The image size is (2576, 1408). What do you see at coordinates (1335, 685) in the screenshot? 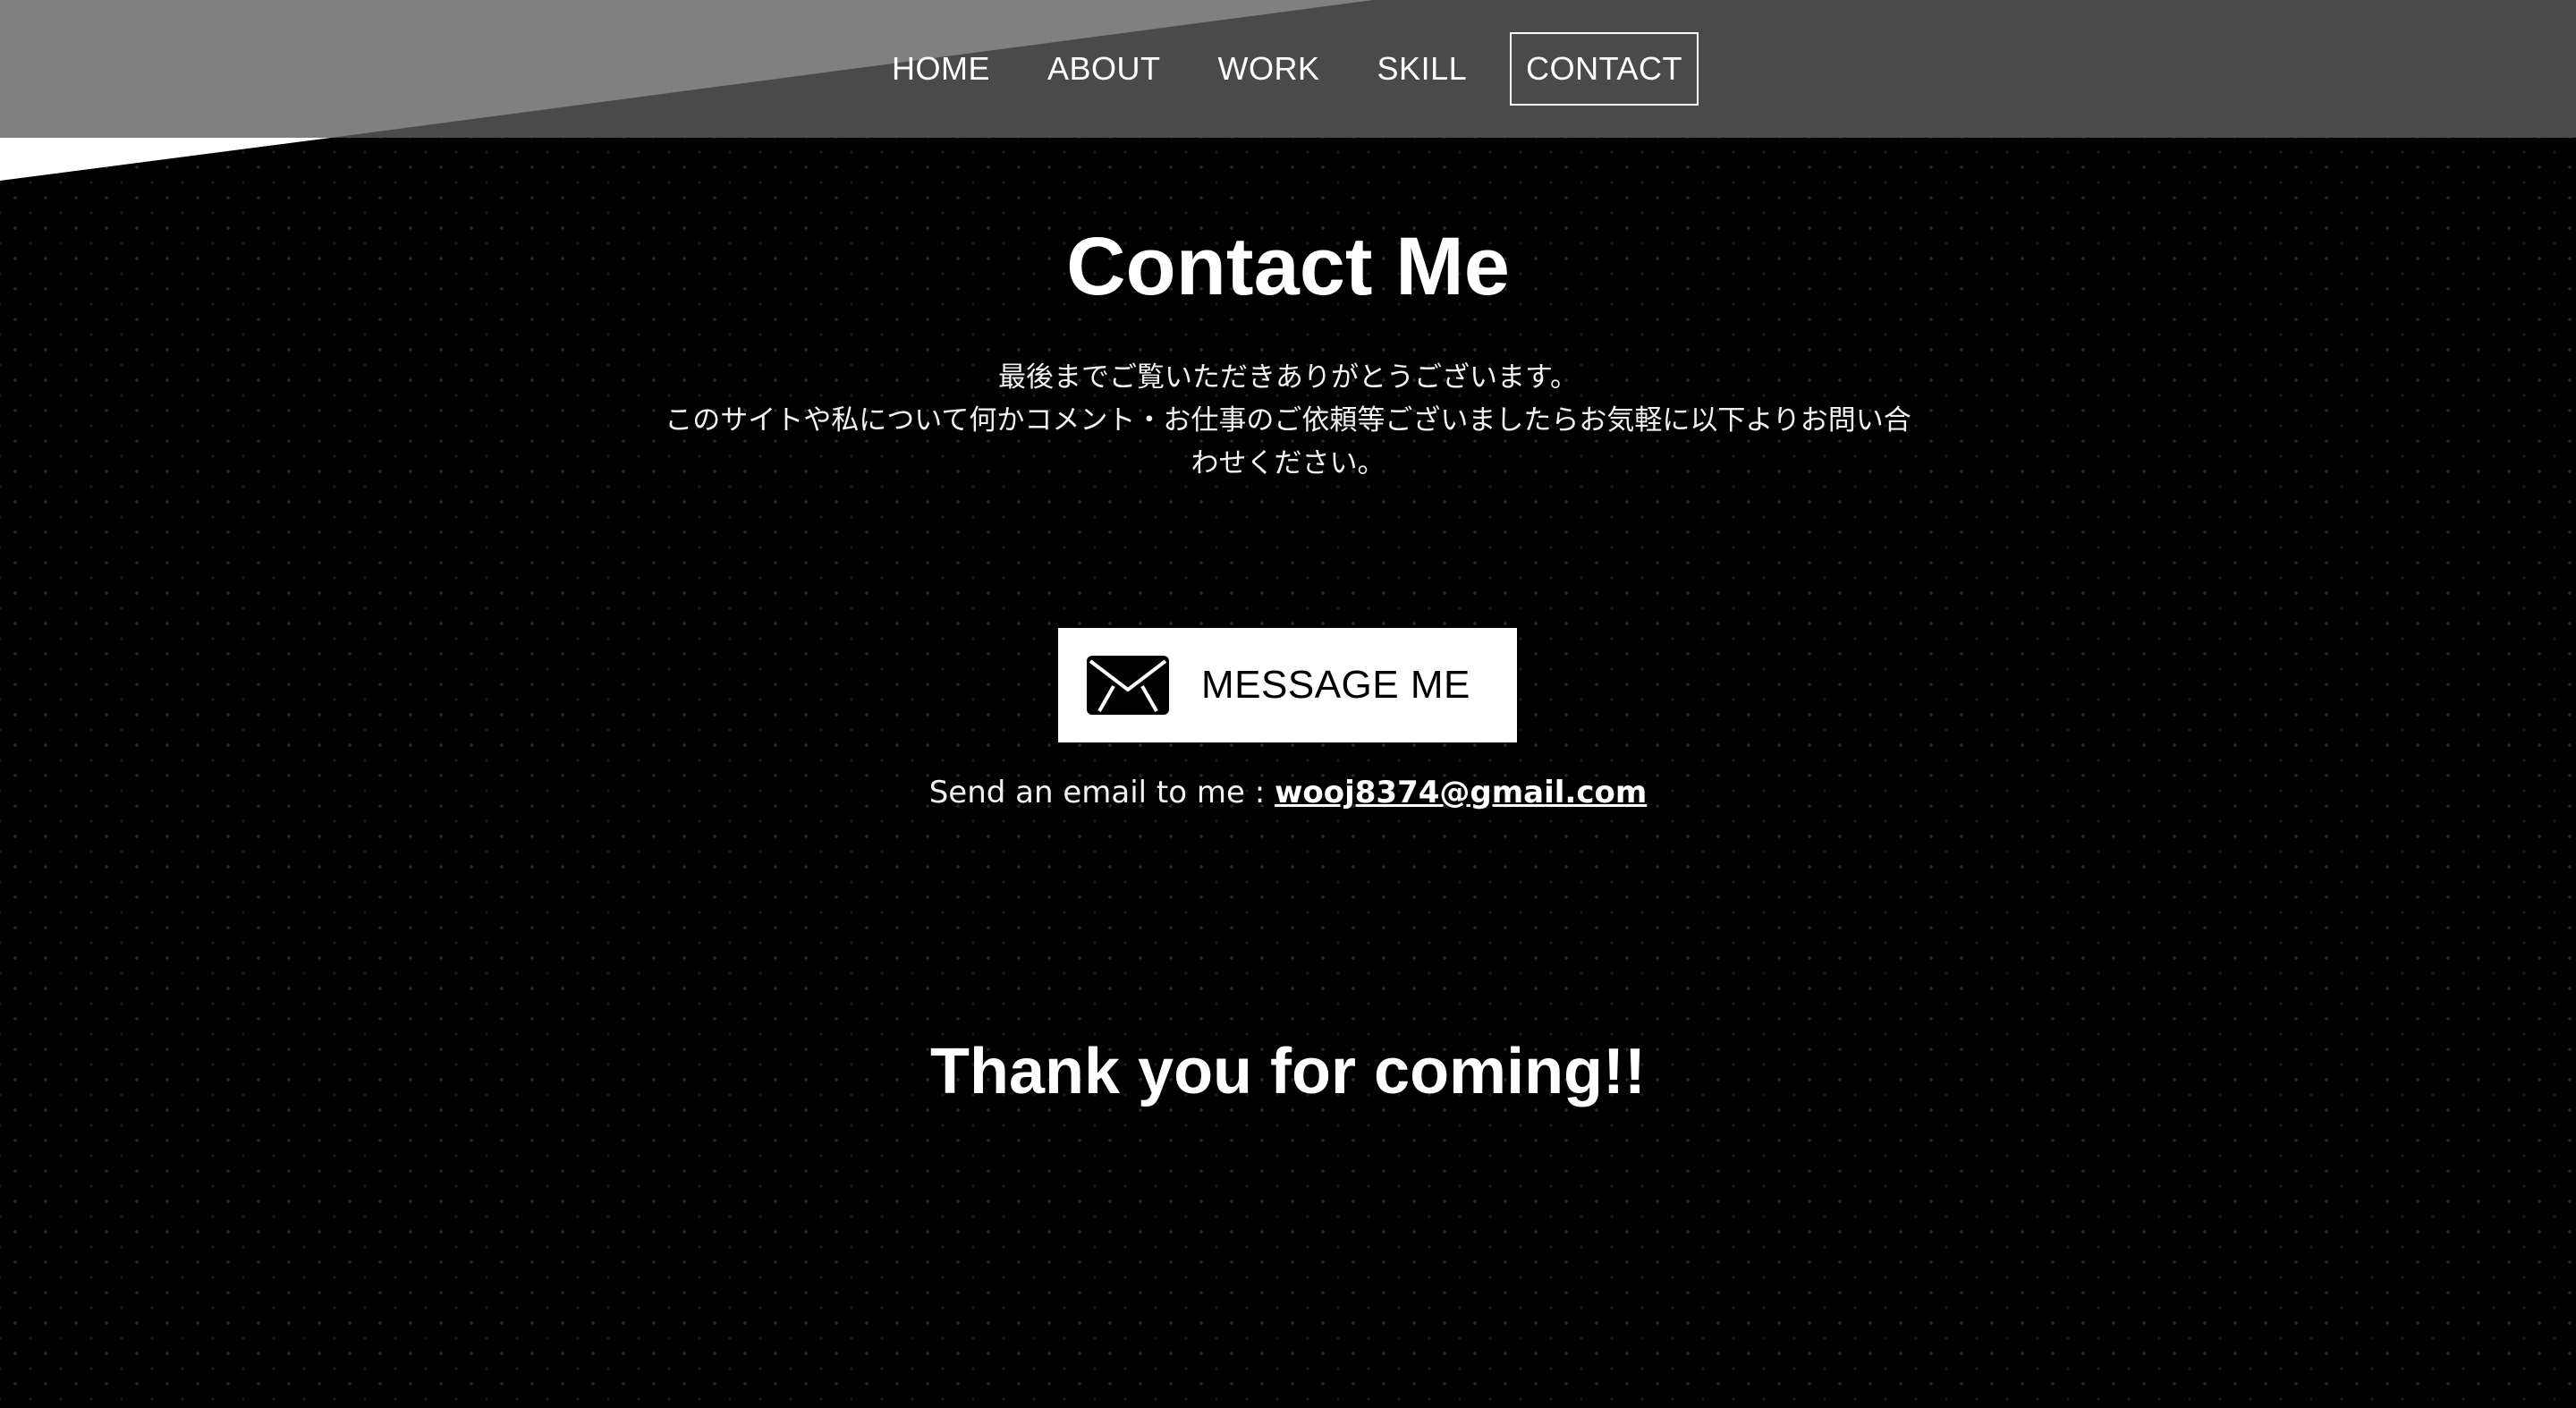
I see `message-me-label: MESSAGE ME` at bounding box center [1335, 685].